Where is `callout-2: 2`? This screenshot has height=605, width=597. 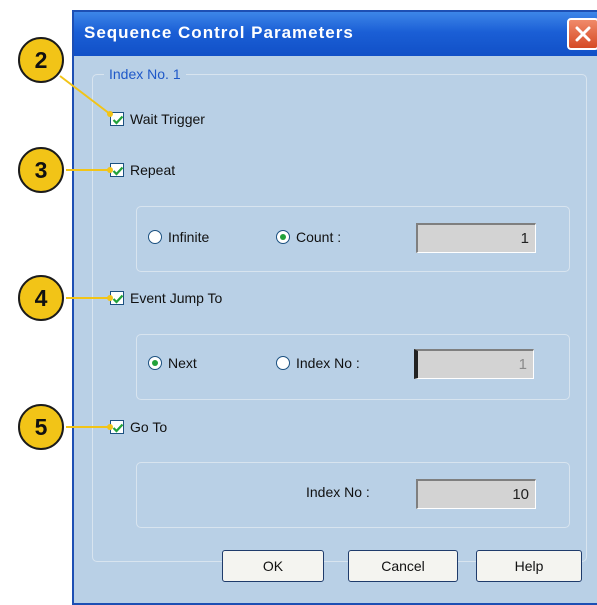
callout-2: 2 is located at coordinates (41, 60).